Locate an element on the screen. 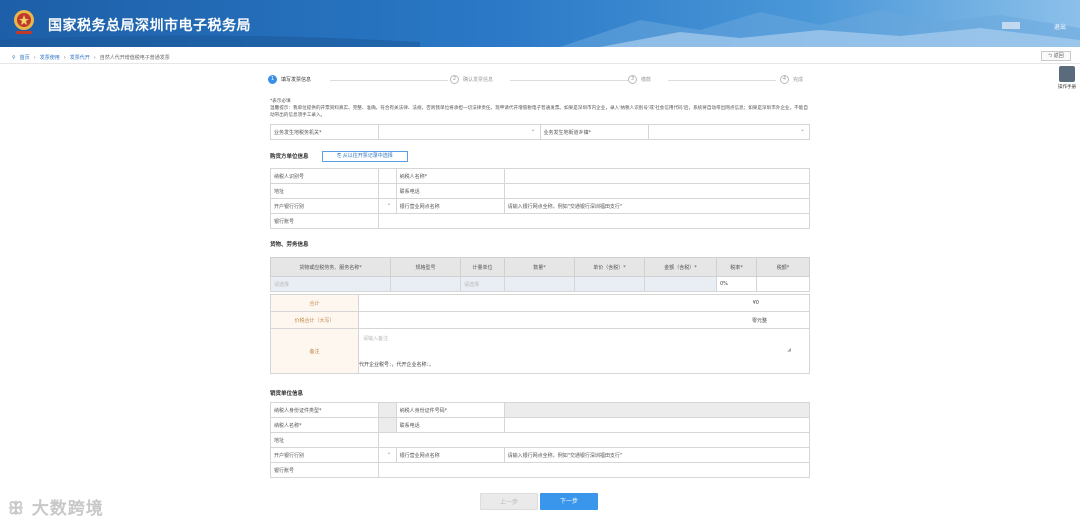  goods-qty-input is located at coordinates (539, 284).